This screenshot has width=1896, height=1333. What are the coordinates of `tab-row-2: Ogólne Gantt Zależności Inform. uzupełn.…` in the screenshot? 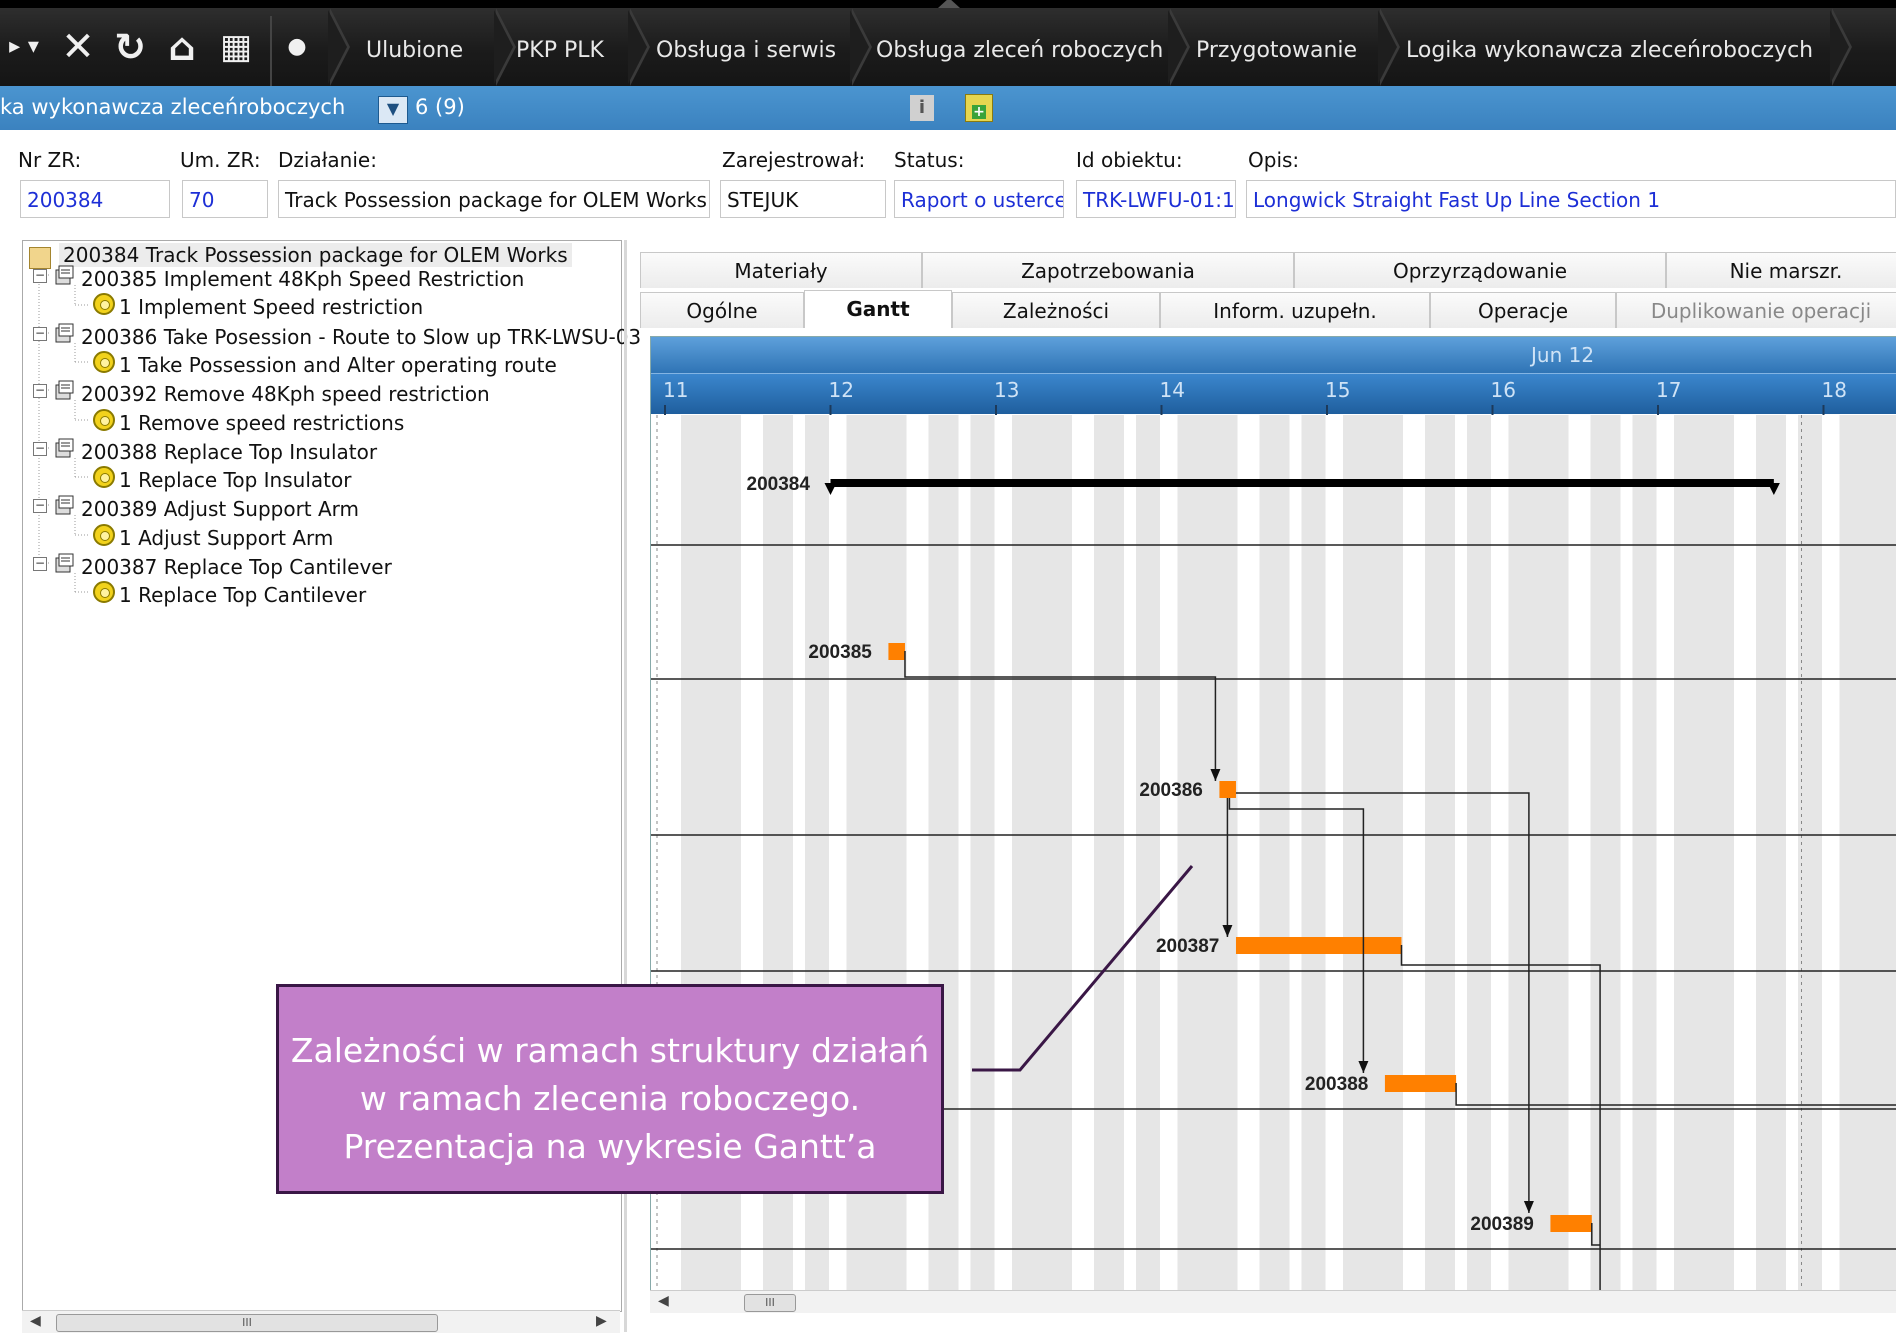 It's located at (1268, 310).